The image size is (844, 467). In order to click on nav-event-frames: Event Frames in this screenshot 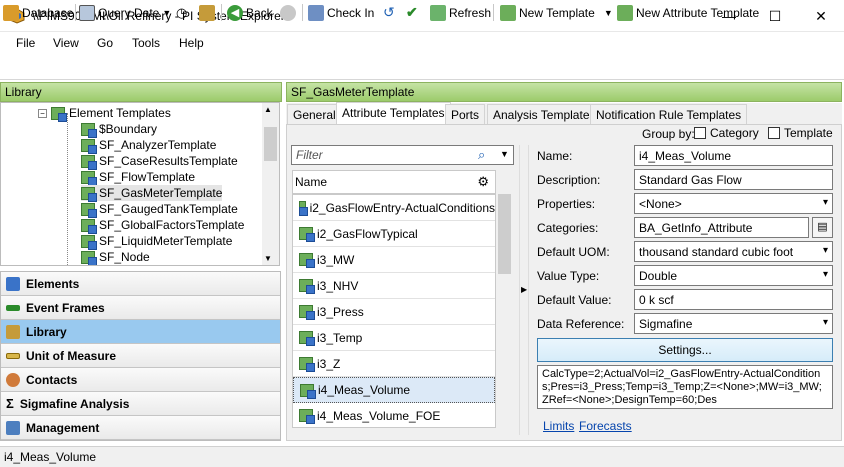, I will do `click(140, 308)`.